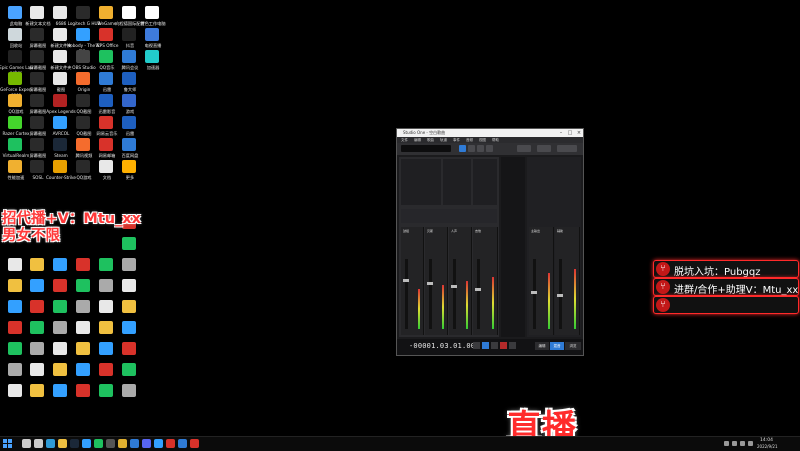  Describe the element at coordinates (503, 345) in the screenshot. I see `record-button` at that location.